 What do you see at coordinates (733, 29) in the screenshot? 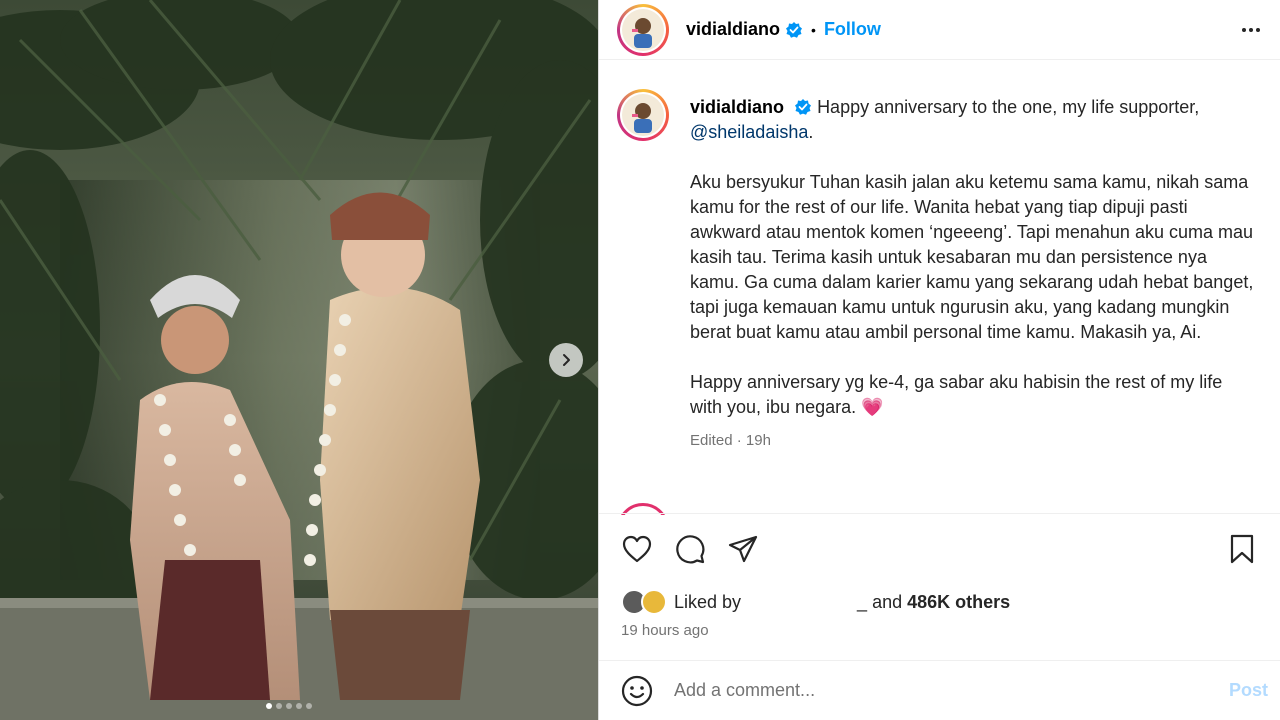
I see `username-link: vidialdiano` at bounding box center [733, 29].